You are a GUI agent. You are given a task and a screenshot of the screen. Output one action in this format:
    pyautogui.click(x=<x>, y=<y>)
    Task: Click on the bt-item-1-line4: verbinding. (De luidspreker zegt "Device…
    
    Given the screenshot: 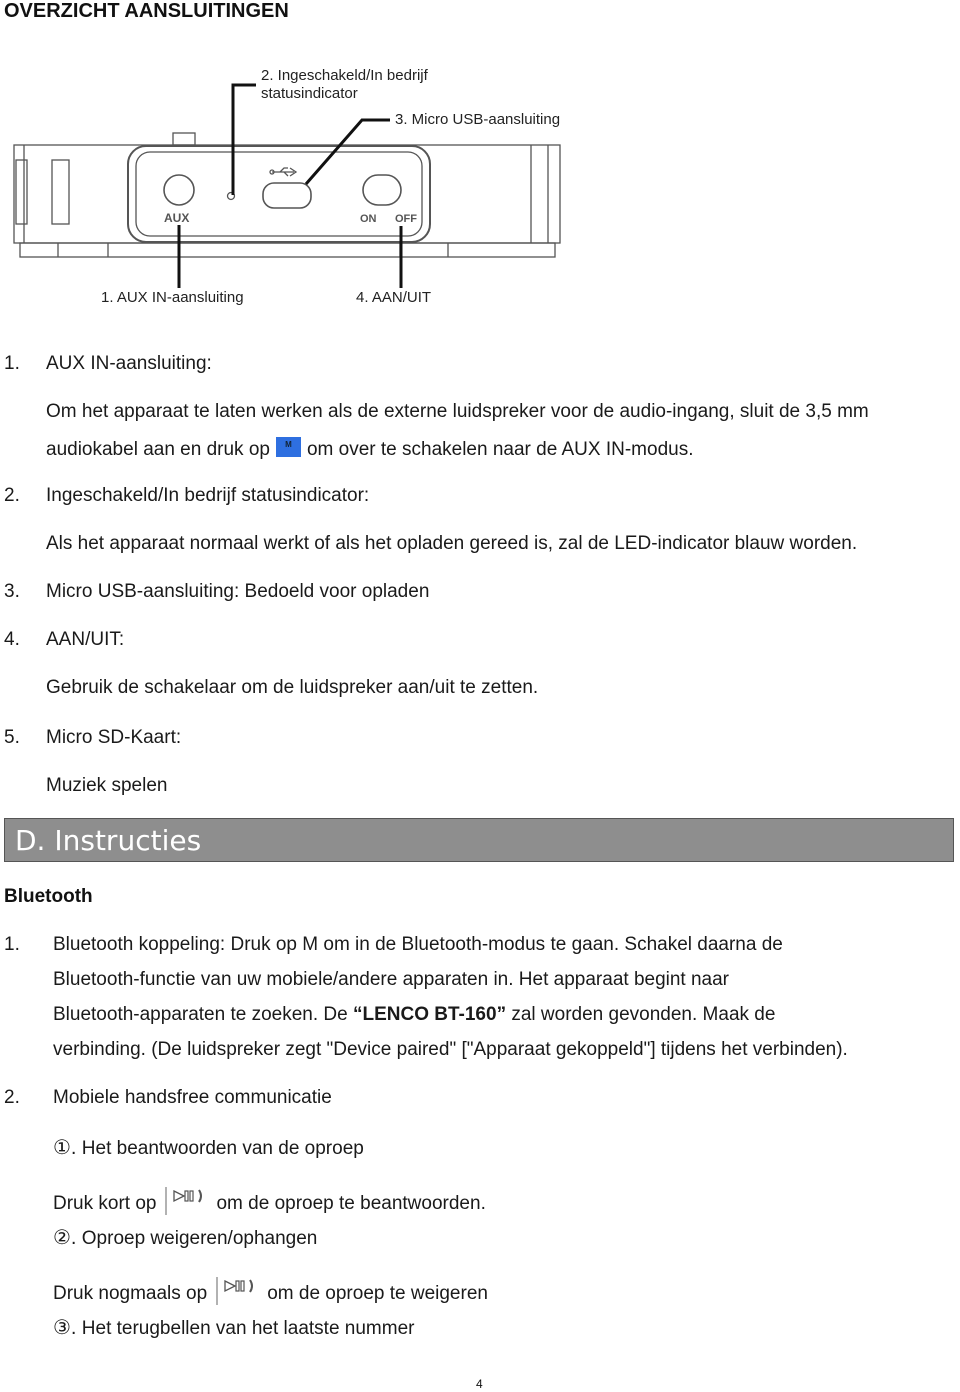 What is the action you would take?
    pyautogui.click(x=450, y=1049)
    